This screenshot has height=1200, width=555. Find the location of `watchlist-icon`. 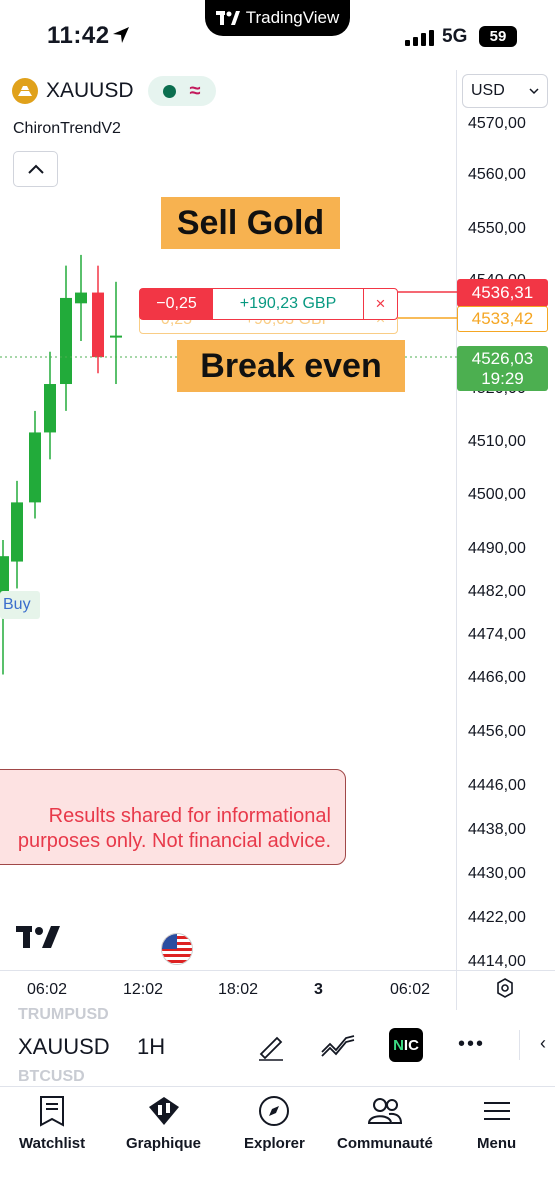

watchlist-icon is located at coordinates (52, 1111).